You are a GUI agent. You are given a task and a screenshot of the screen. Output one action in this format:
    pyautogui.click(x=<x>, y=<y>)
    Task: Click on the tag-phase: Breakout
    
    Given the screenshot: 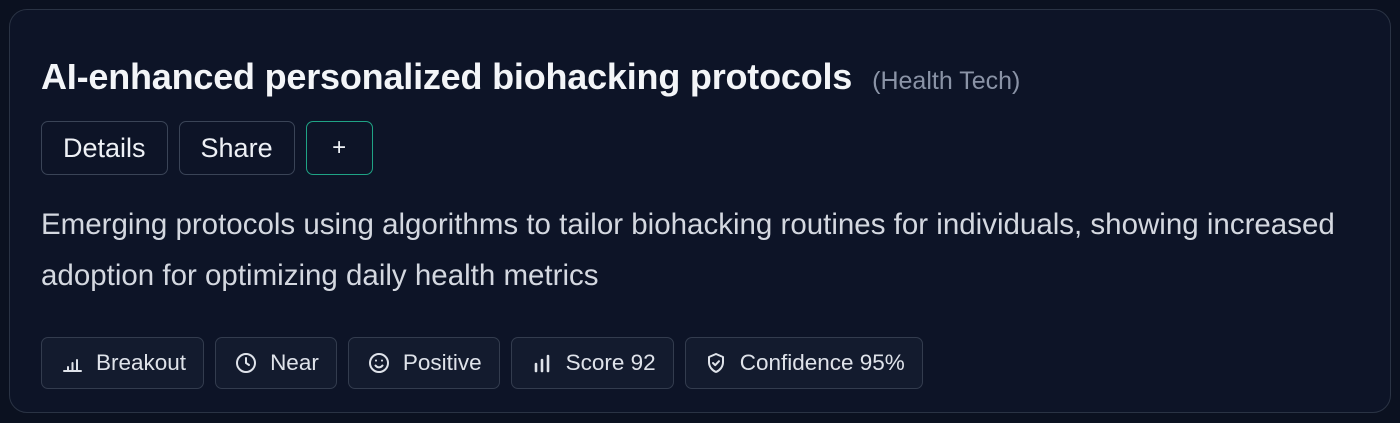 What is the action you would take?
    pyautogui.click(x=123, y=363)
    